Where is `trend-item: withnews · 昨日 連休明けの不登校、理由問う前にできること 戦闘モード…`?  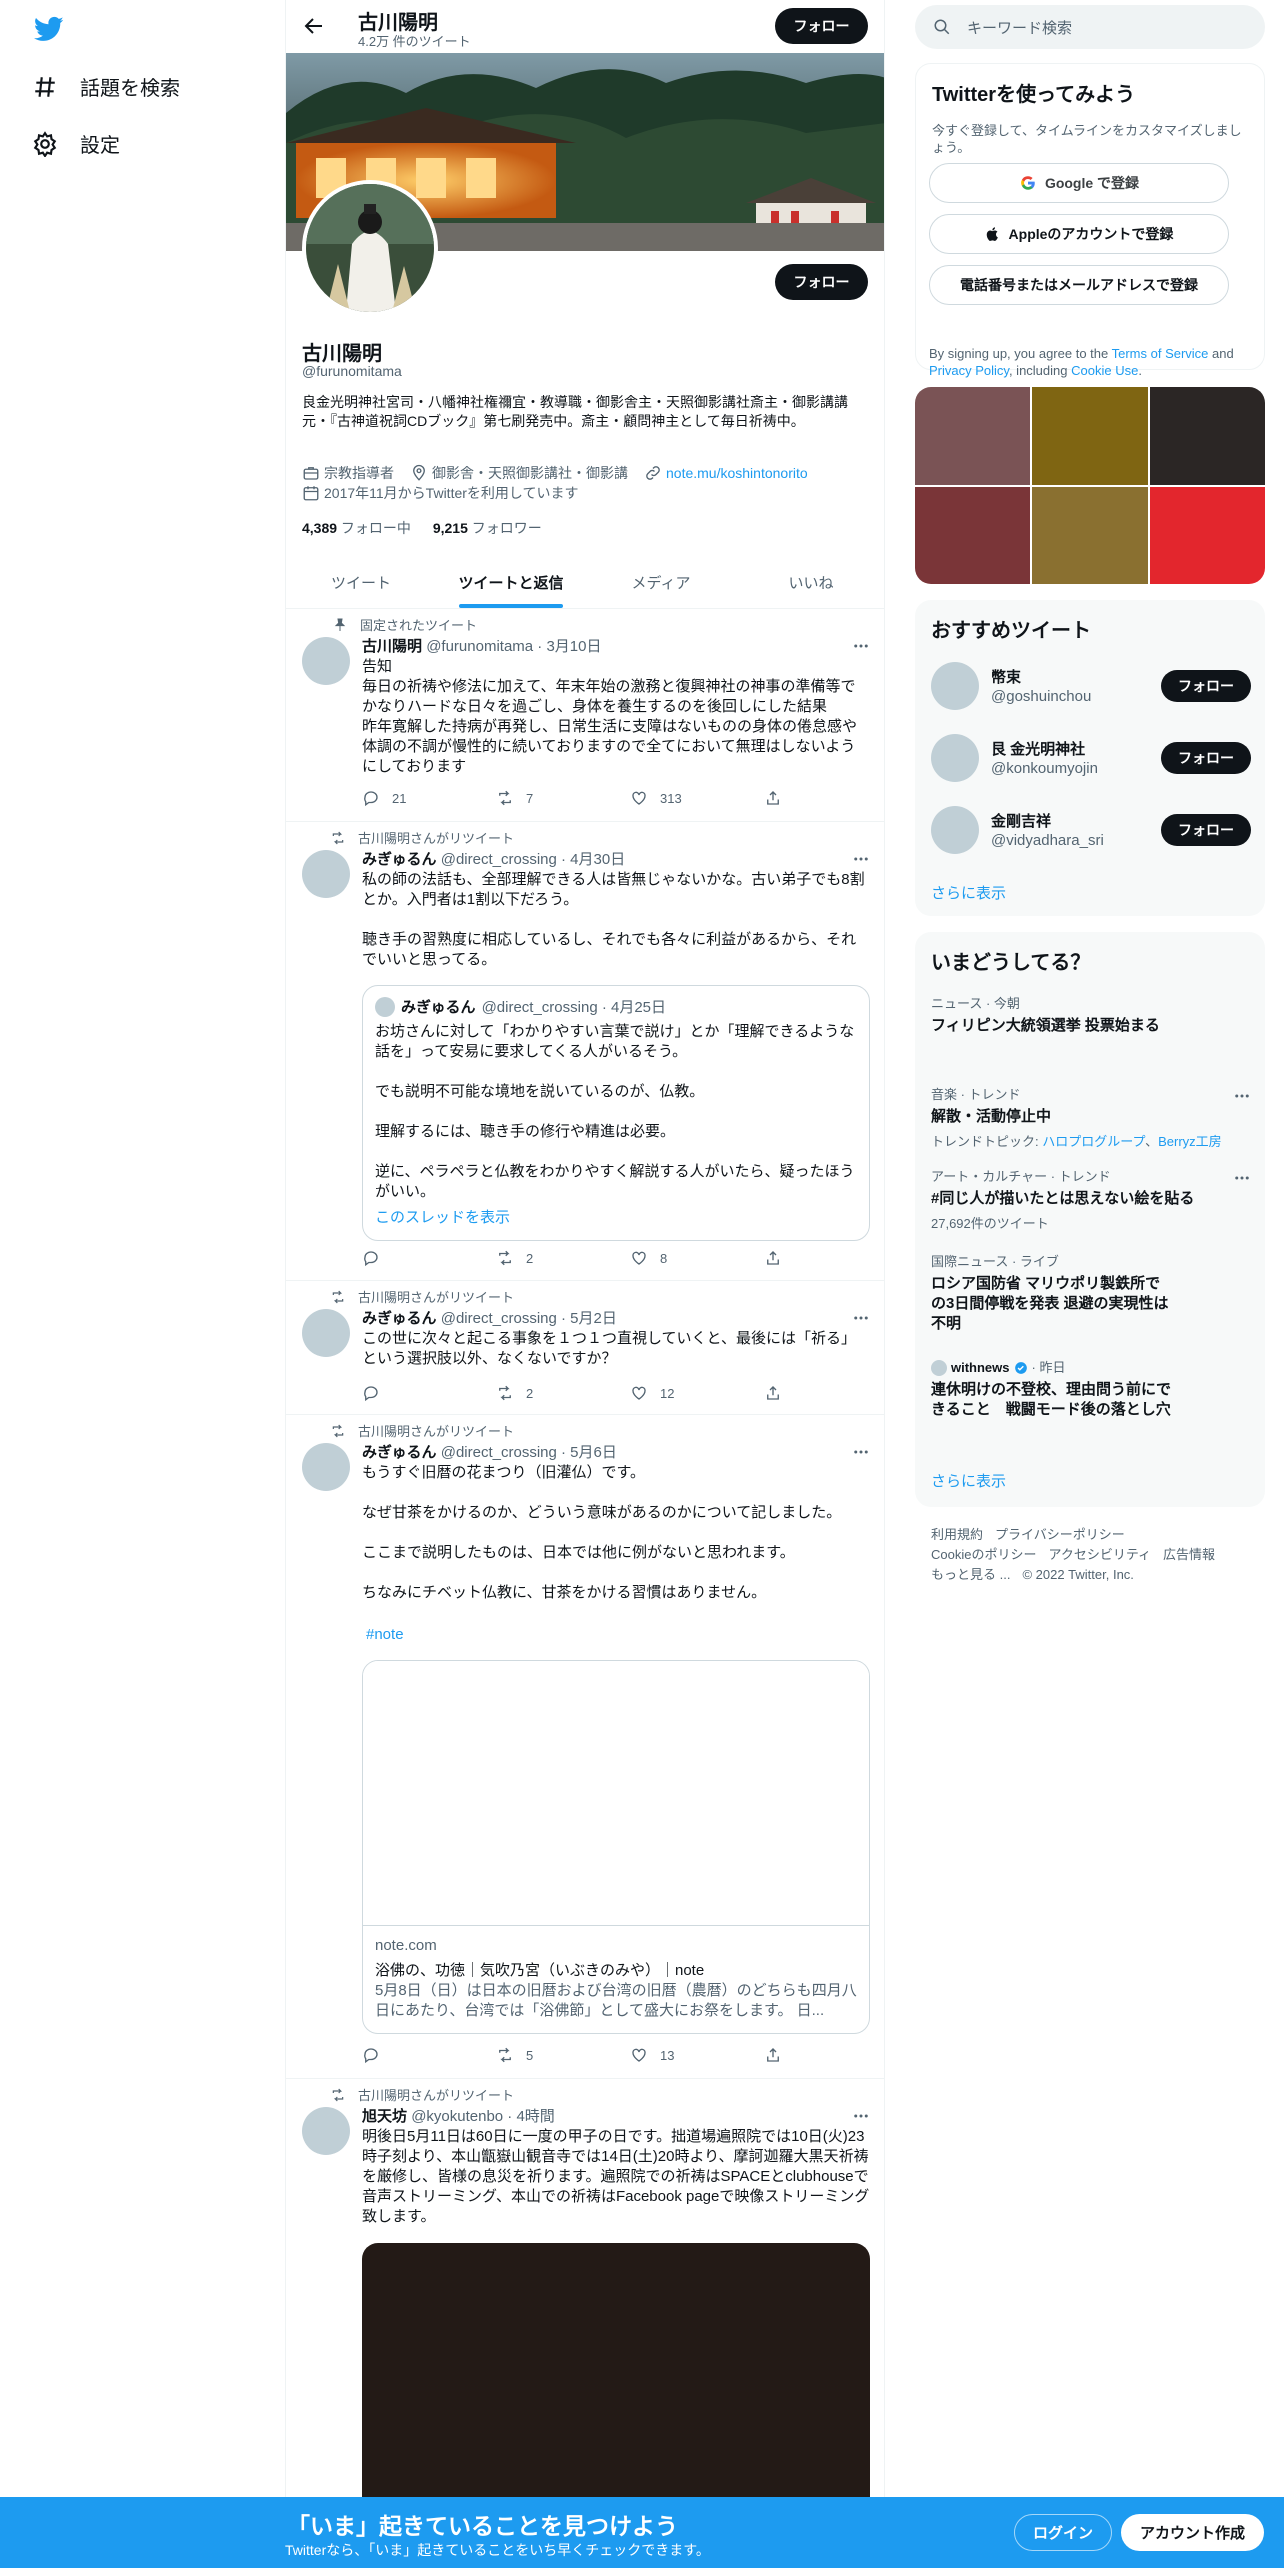
trend-item: withnews · 昨日 連休明けの不登校、理由問う前にできること 戦闘モード… is located at coordinates (1051, 1390).